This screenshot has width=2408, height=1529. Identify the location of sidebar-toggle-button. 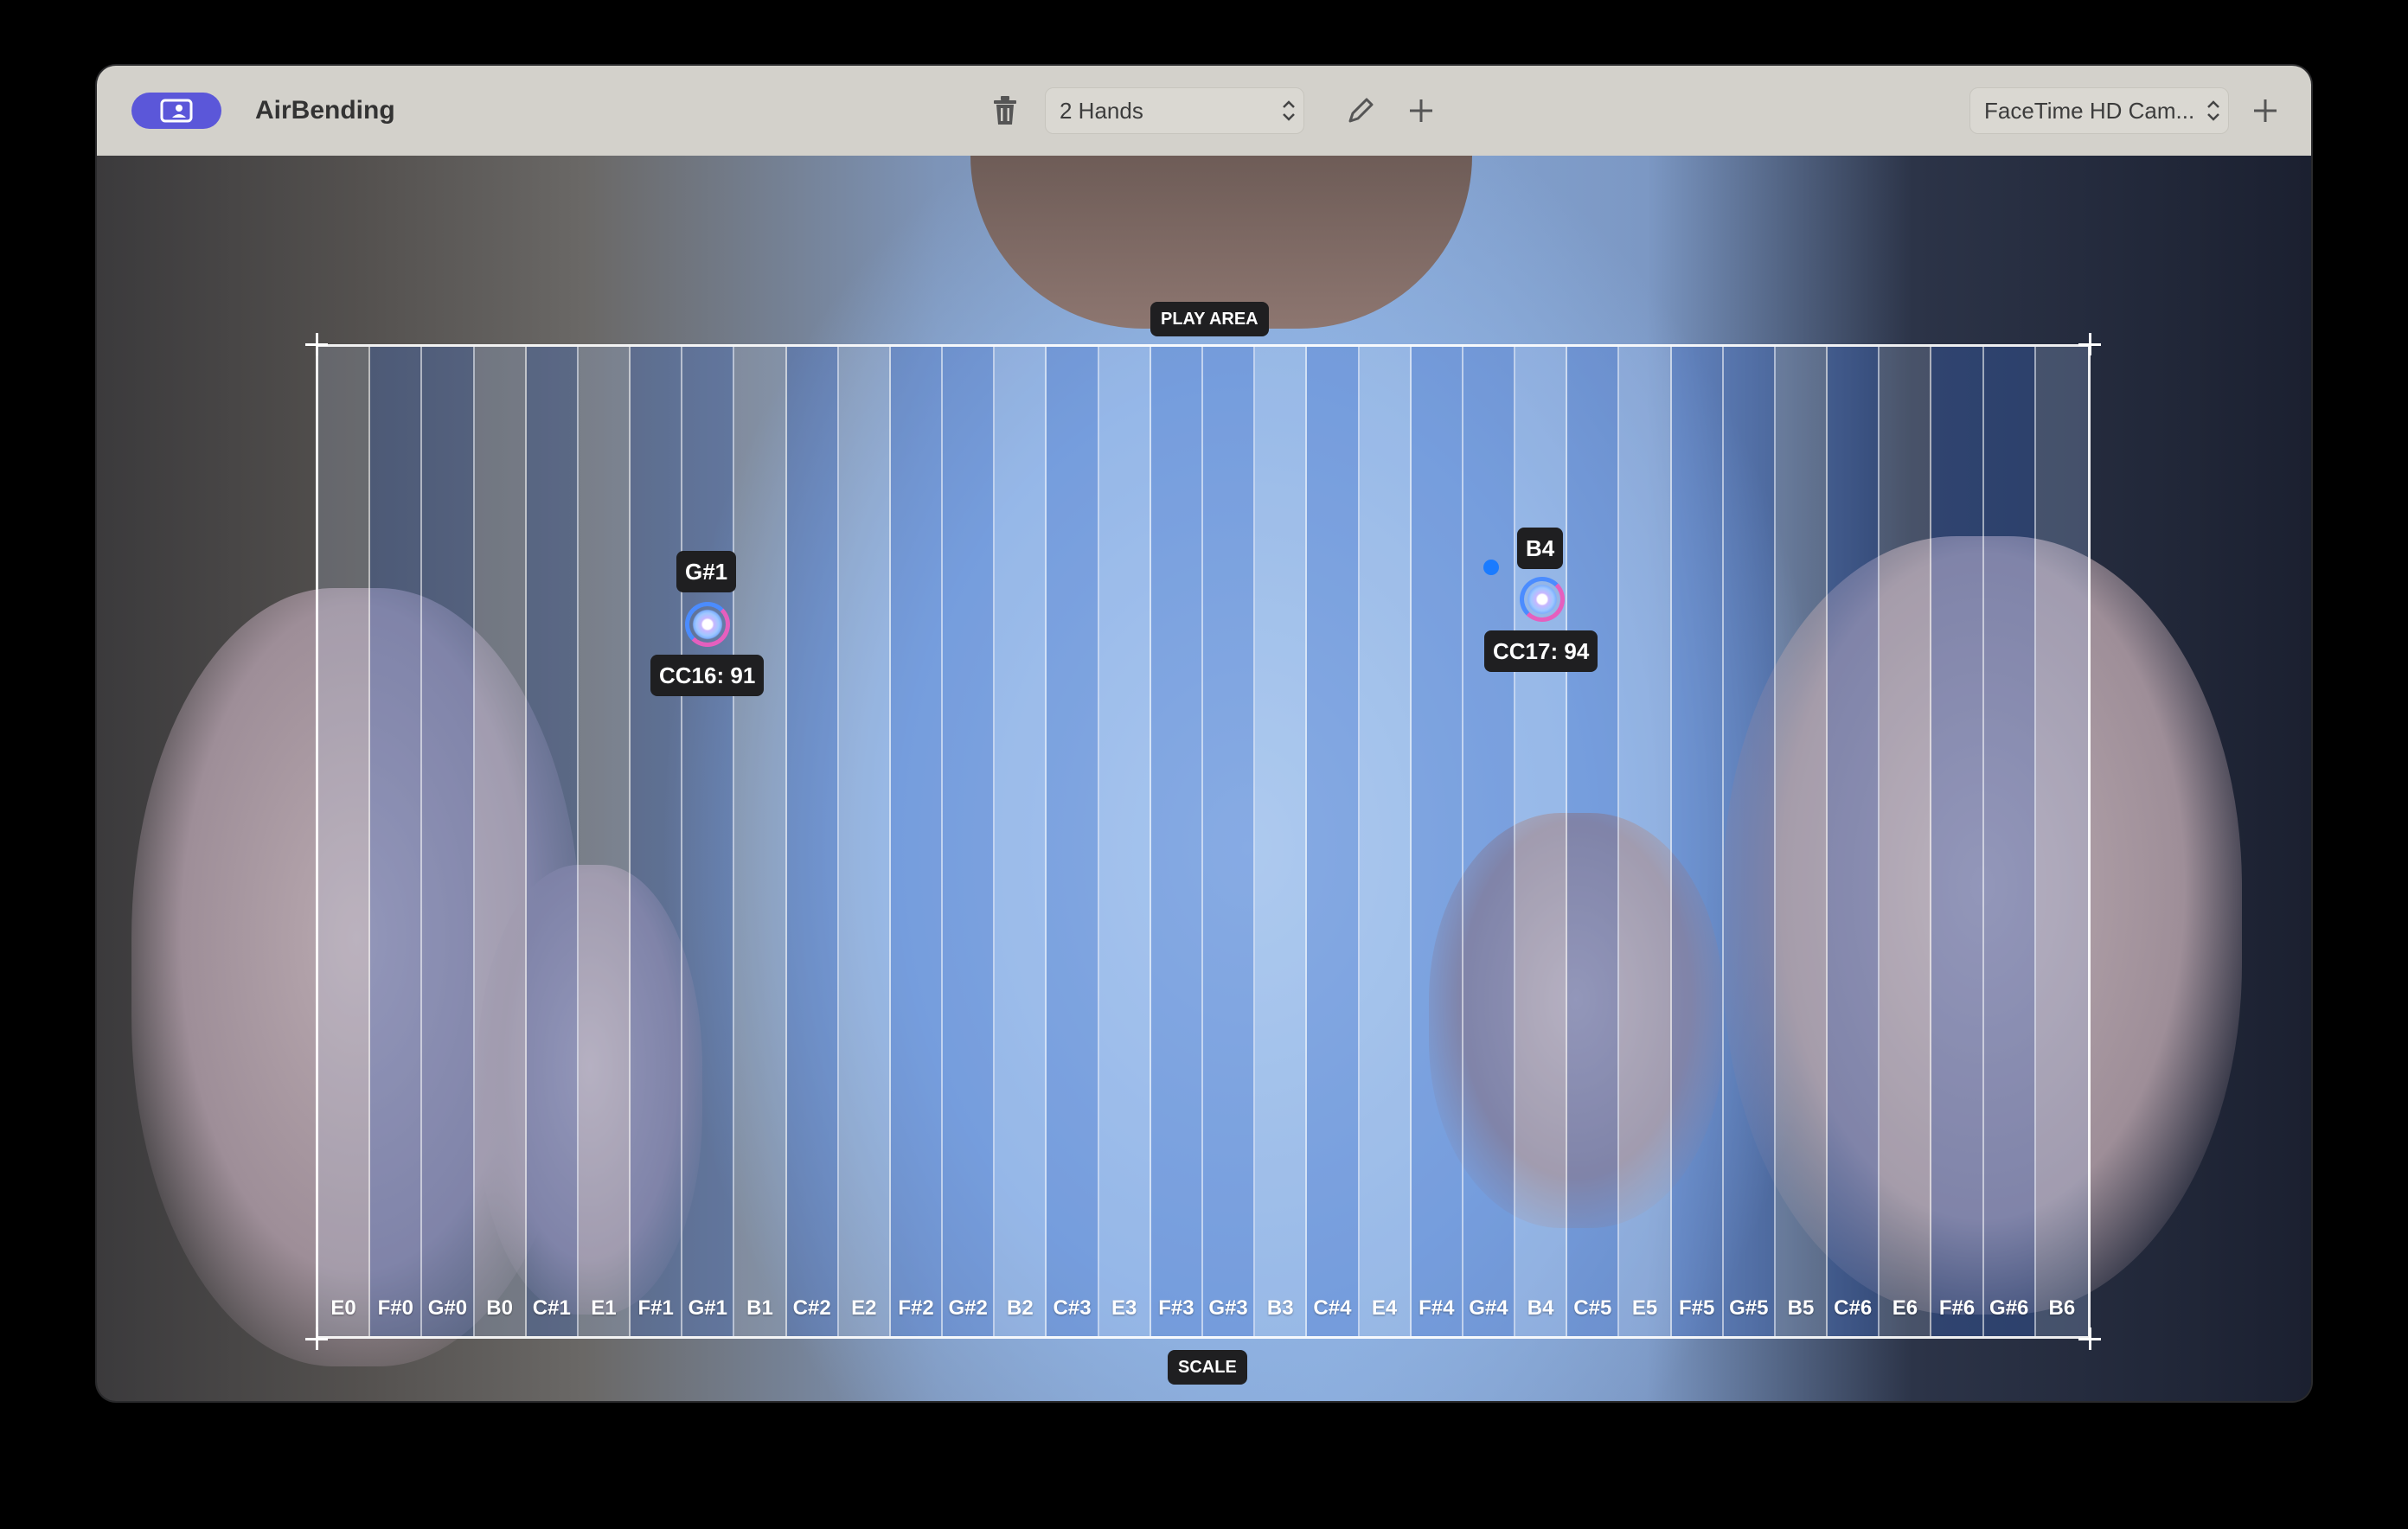
(176, 111).